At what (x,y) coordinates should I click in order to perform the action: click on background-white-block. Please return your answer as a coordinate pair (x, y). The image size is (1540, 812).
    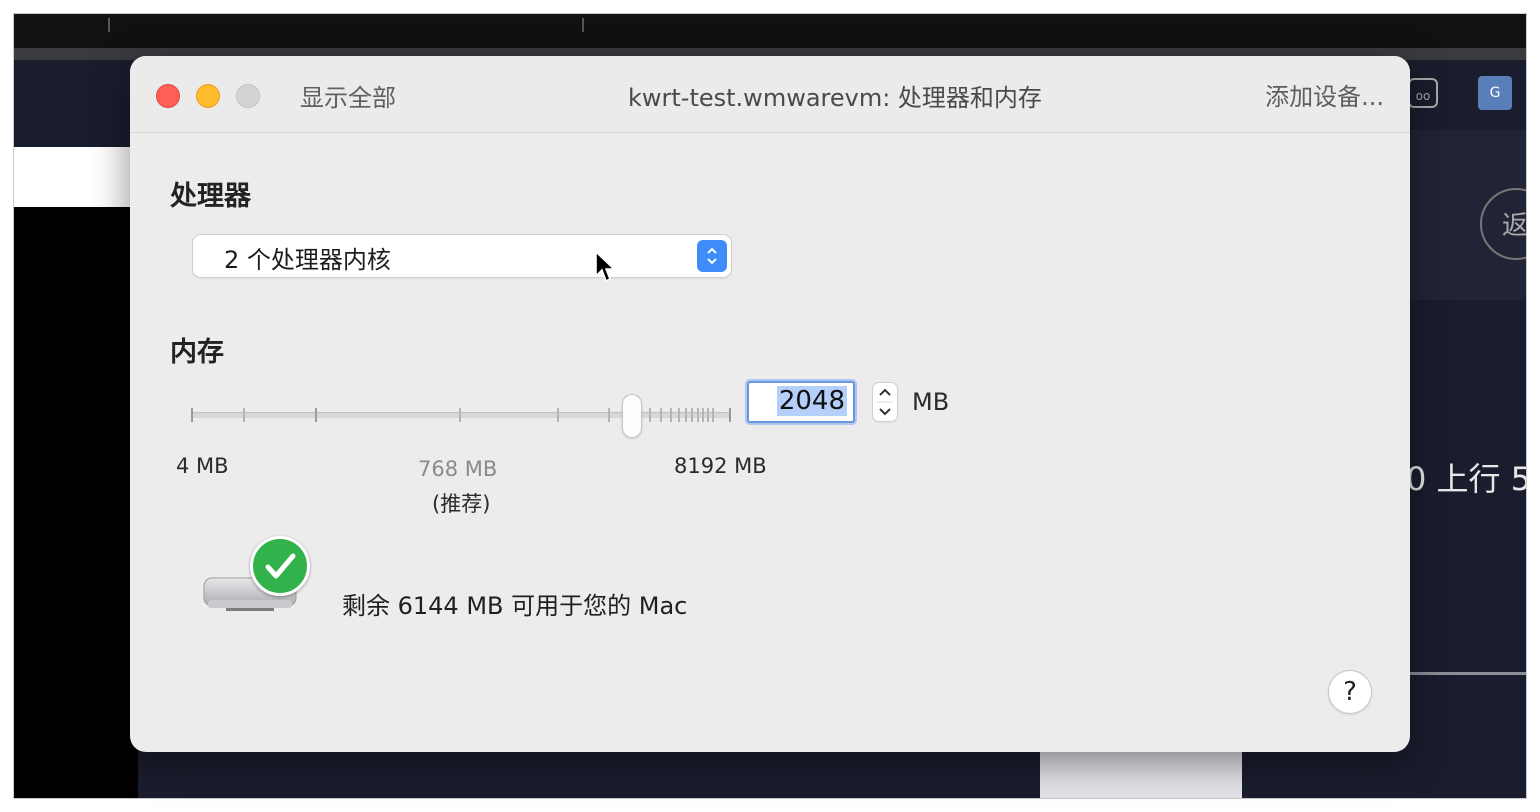
    Looking at the image, I should click on (76, 177).